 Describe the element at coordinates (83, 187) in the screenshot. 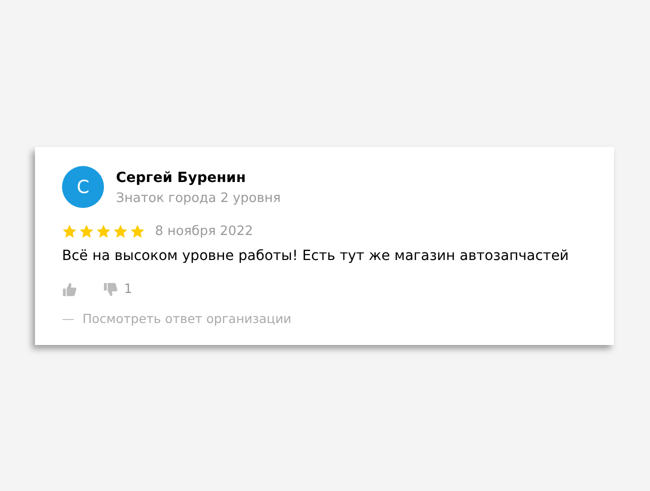

I see `avatar: С` at that location.